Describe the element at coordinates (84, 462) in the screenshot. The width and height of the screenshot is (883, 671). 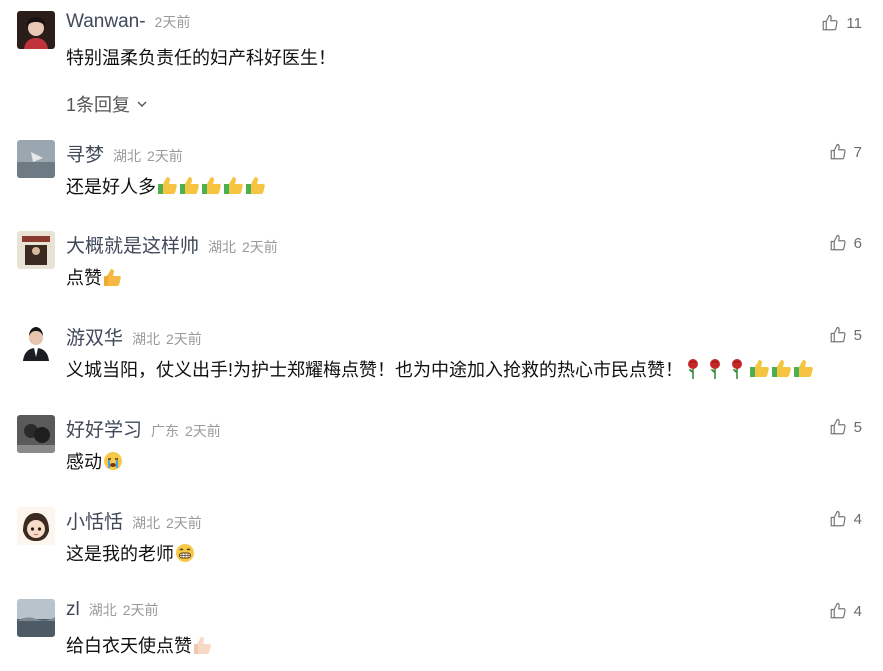
I see `comment-text-content: 感动` at that location.